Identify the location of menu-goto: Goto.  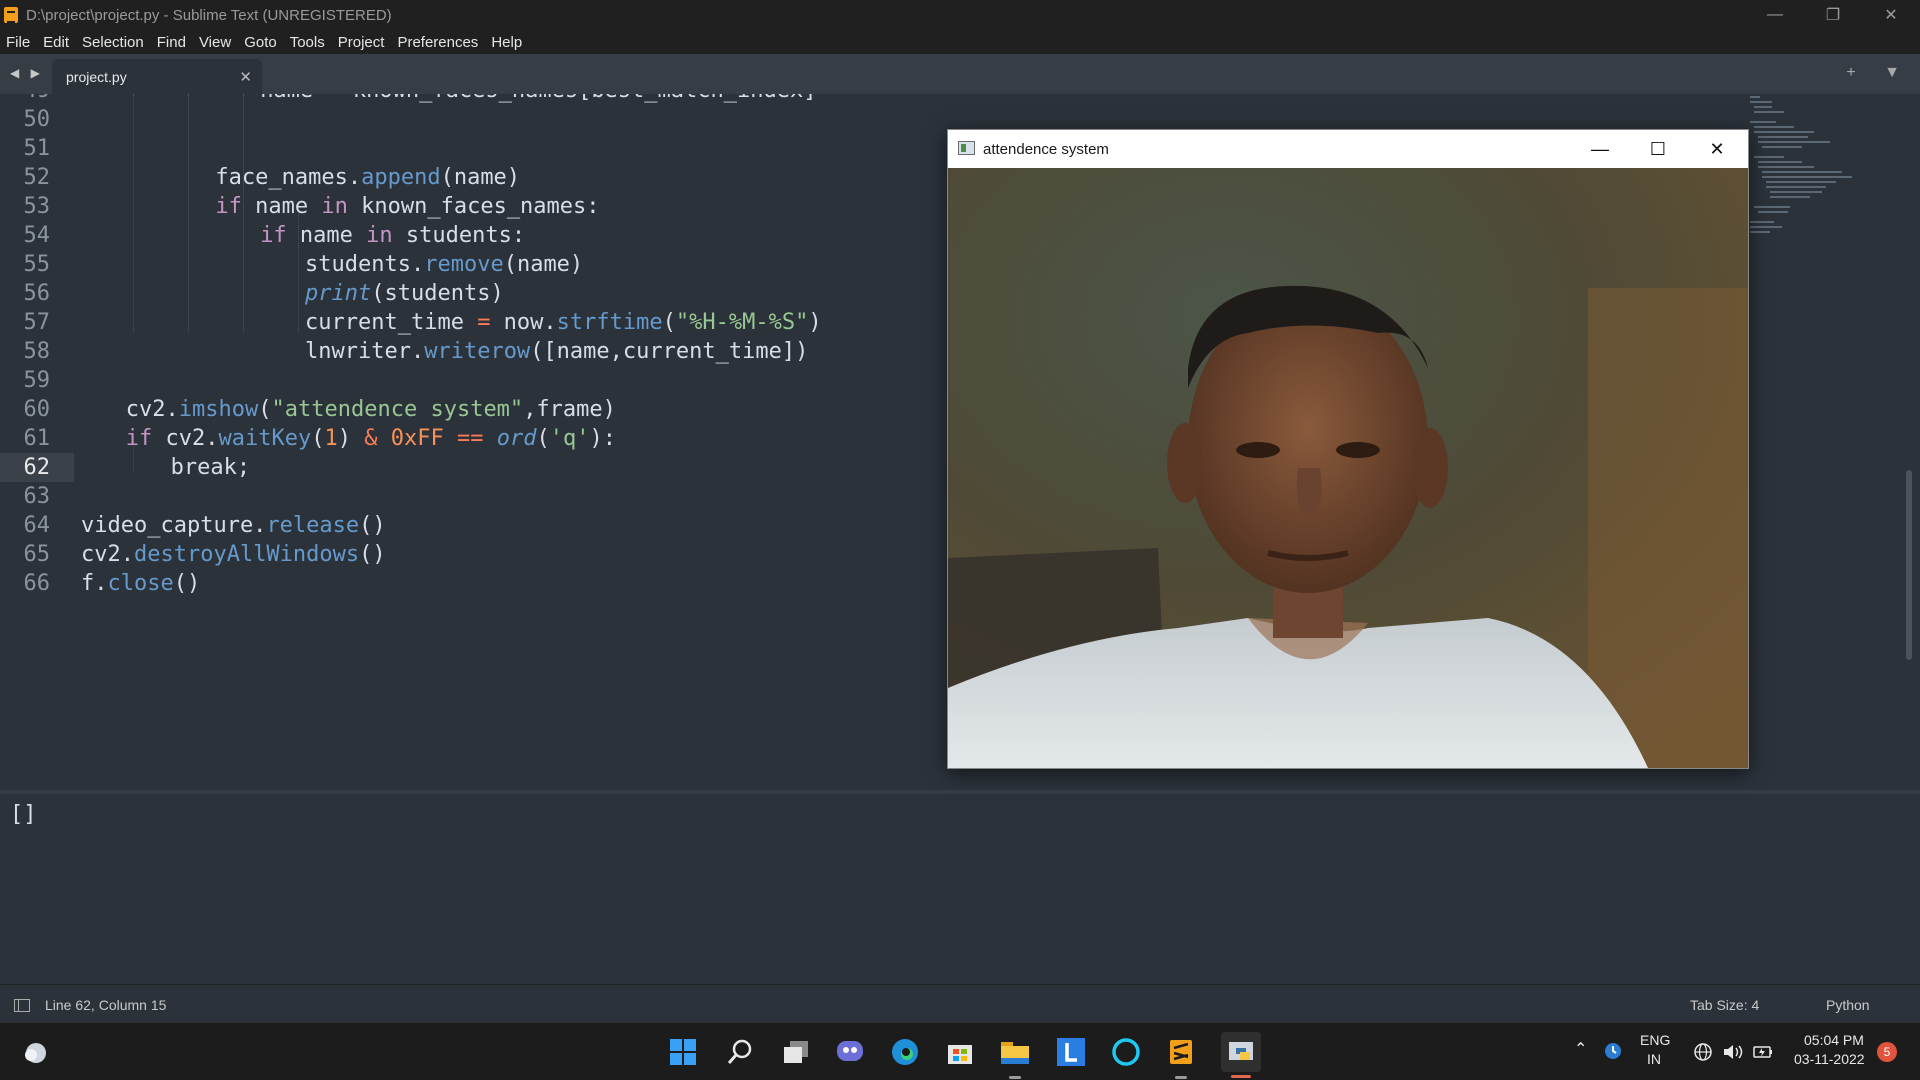
(260, 42).